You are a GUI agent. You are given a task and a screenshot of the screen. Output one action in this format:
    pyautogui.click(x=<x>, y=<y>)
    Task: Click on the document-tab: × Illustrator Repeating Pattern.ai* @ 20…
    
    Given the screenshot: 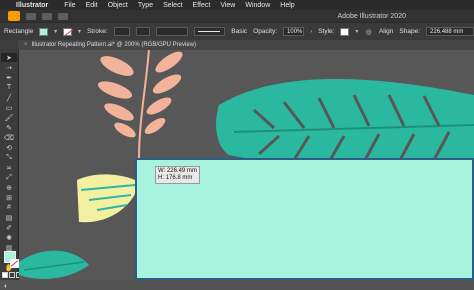 What is the action you would take?
    pyautogui.click(x=110, y=45)
    